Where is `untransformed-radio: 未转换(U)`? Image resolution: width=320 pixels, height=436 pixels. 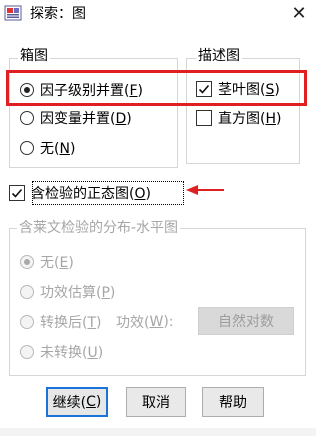
untransformed-radio: 未转换(U) is located at coordinates (61, 352).